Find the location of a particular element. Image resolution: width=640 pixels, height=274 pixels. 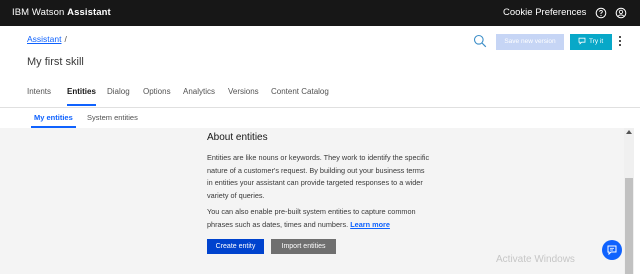

tab-options: Options is located at coordinates (157, 96).